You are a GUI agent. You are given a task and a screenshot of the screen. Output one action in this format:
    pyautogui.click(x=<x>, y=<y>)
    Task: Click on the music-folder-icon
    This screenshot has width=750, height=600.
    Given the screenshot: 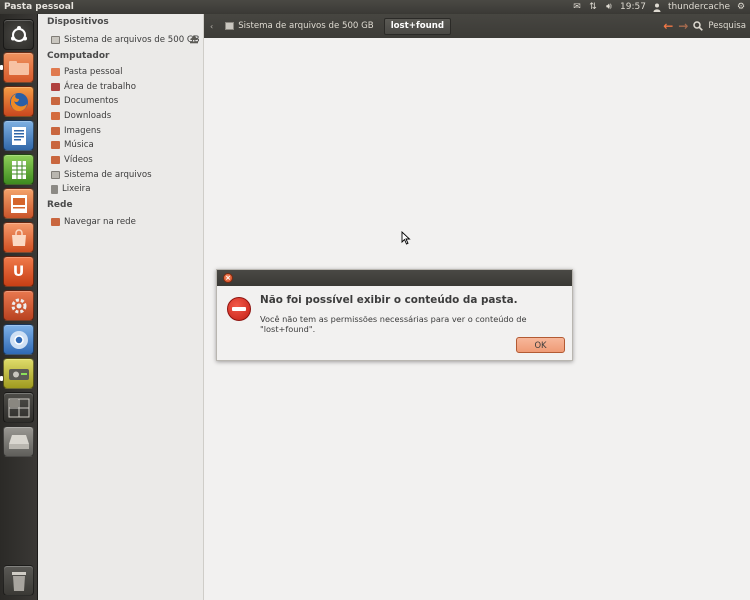 What is the action you would take?
    pyautogui.click(x=55, y=145)
    